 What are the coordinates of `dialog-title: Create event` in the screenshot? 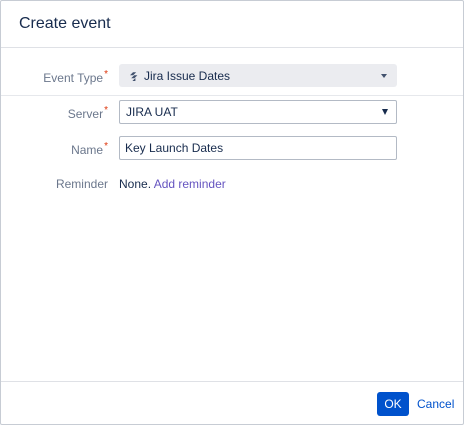 It's located at (65, 23).